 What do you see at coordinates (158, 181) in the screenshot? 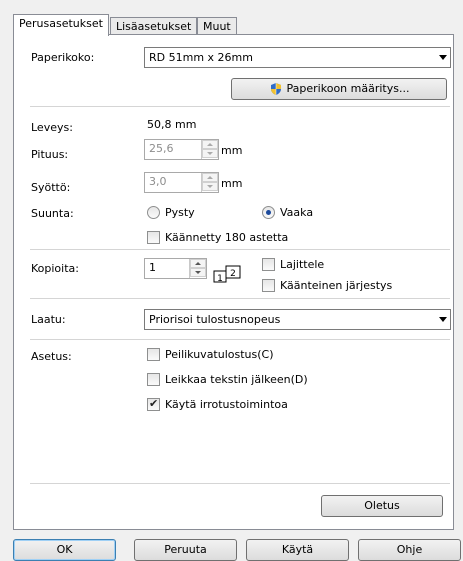
I see `feed-value: 3,0` at bounding box center [158, 181].